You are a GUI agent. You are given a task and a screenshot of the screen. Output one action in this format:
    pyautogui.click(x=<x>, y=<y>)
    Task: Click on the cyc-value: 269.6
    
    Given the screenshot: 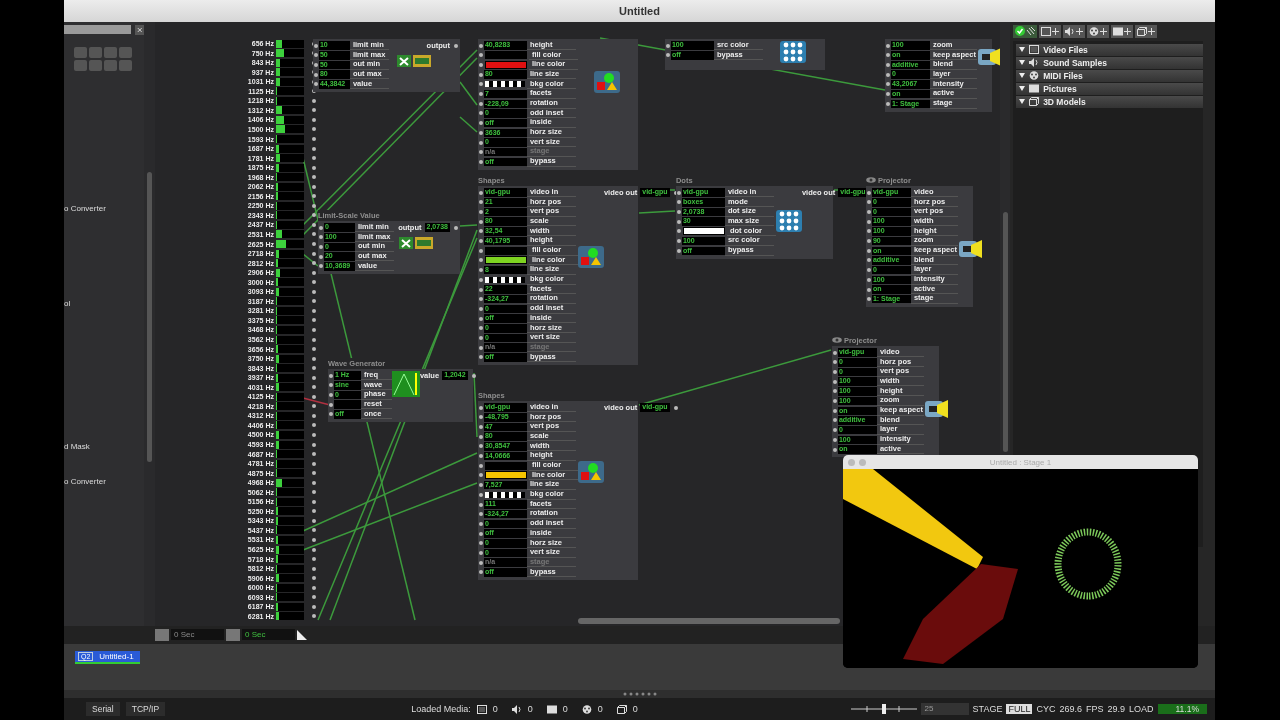 What is the action you would take?
    pyautogui.click(x=1070, y=709)
    